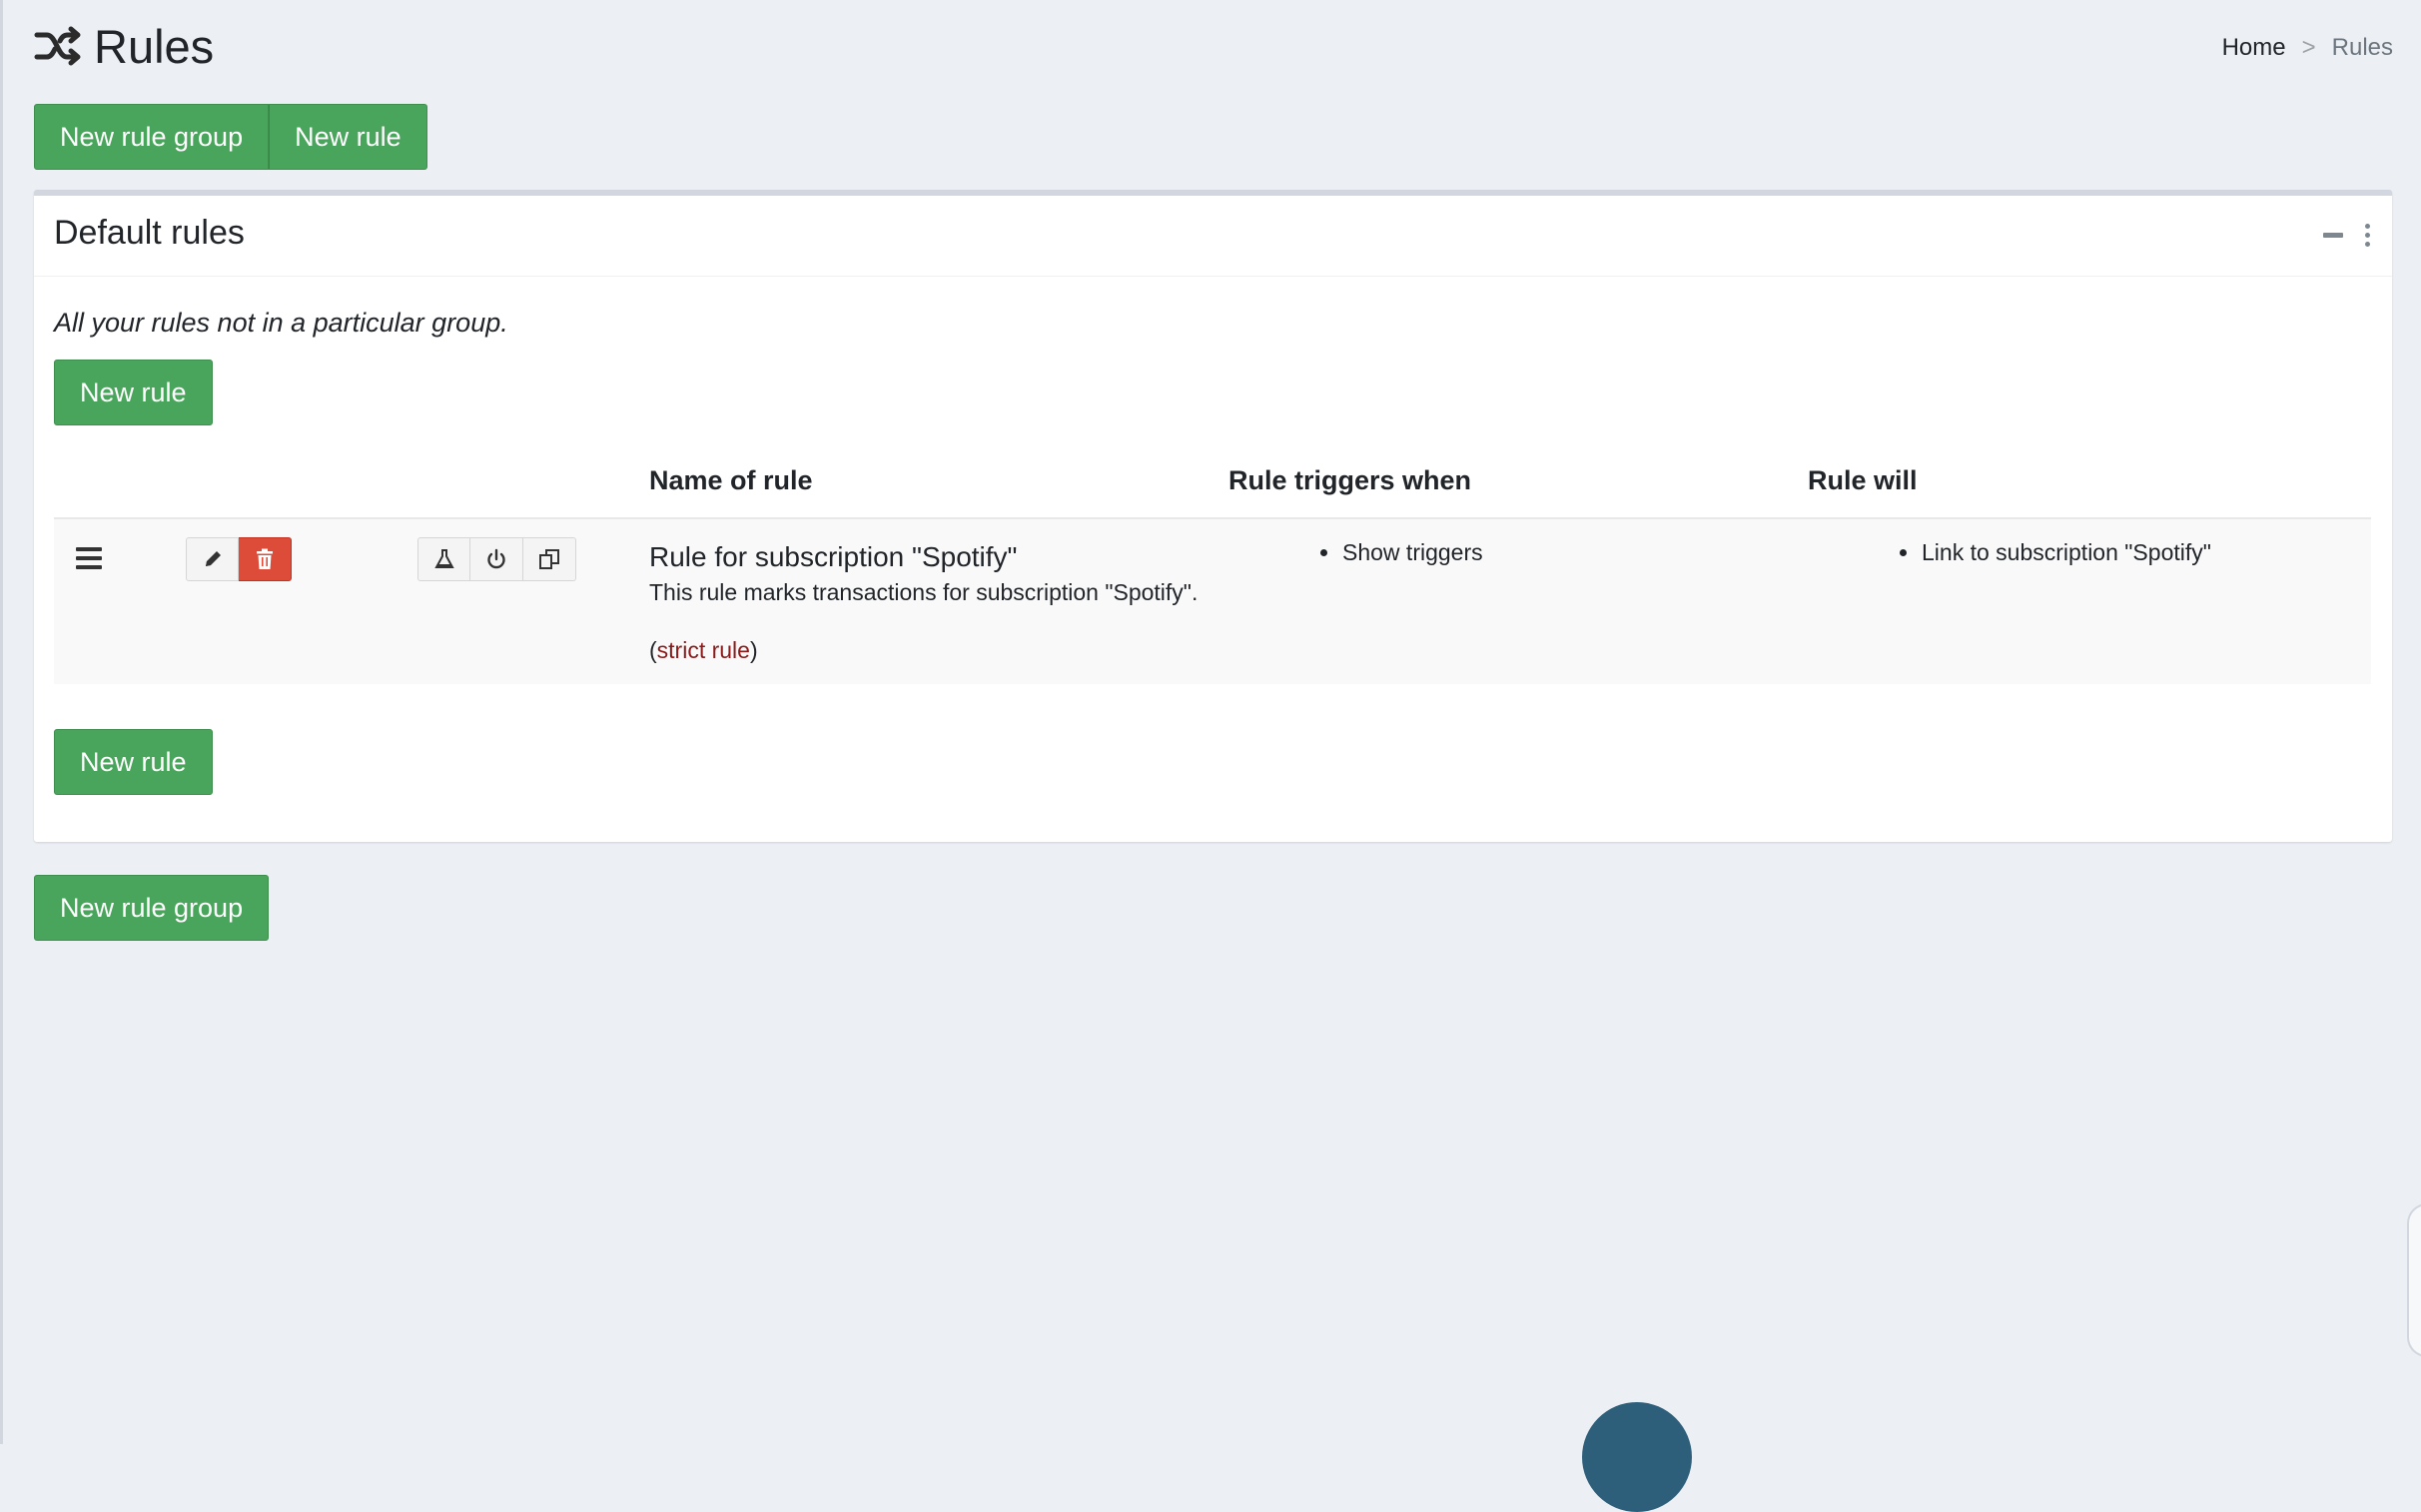 This screenshot has width=2421, height=1512. I want to click on duplicate-icon, so click(549, 559).